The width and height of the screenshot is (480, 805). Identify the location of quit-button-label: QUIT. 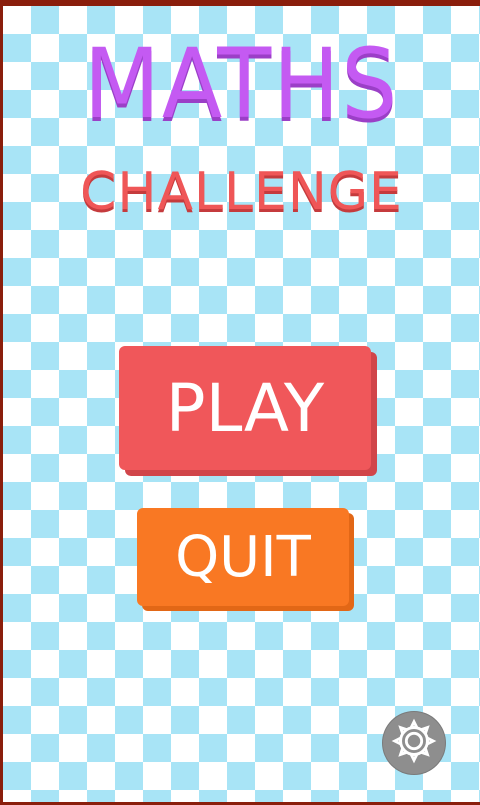
(243, 557).